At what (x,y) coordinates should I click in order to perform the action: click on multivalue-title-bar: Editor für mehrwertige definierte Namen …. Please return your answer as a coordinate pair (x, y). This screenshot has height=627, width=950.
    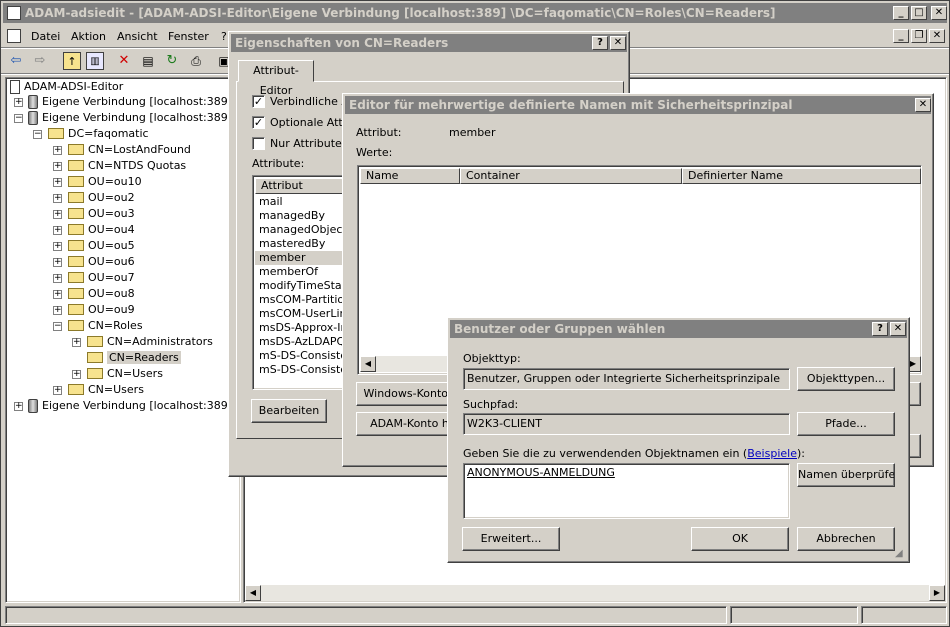
    Looking at the image, I should click on (638, 105).